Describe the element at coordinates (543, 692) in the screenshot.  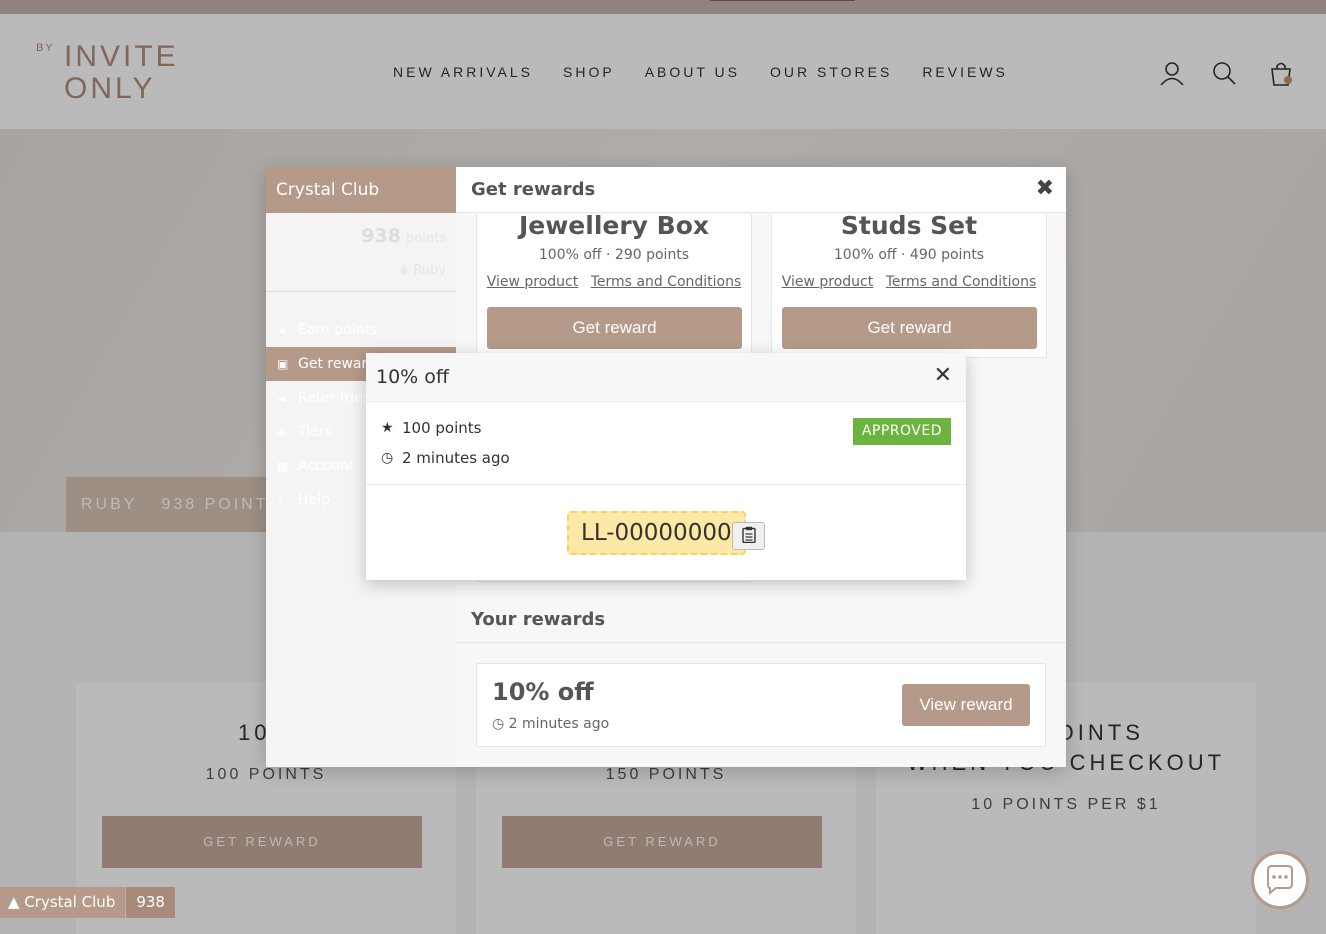
I see `your-reward-title: 10% off` at that location.